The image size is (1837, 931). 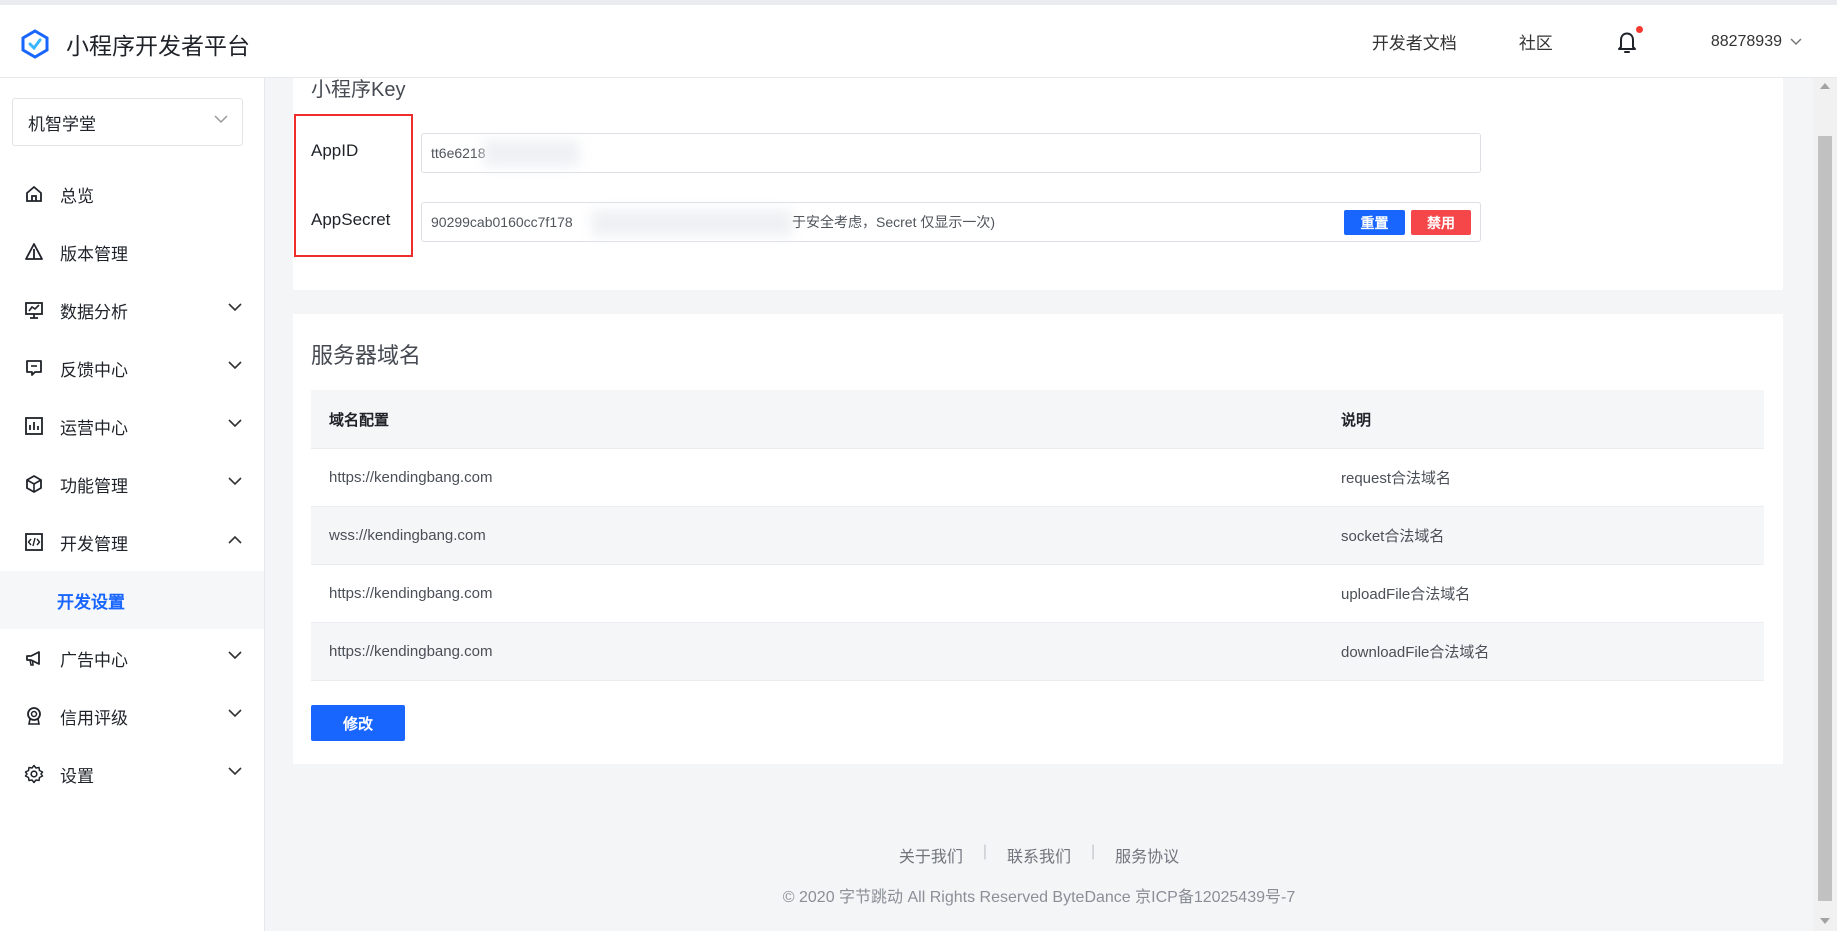 What do you see at coordinates (358, 723) in the screenshot?
I see `edit-button: 修改` at bounding box center [358, 723].